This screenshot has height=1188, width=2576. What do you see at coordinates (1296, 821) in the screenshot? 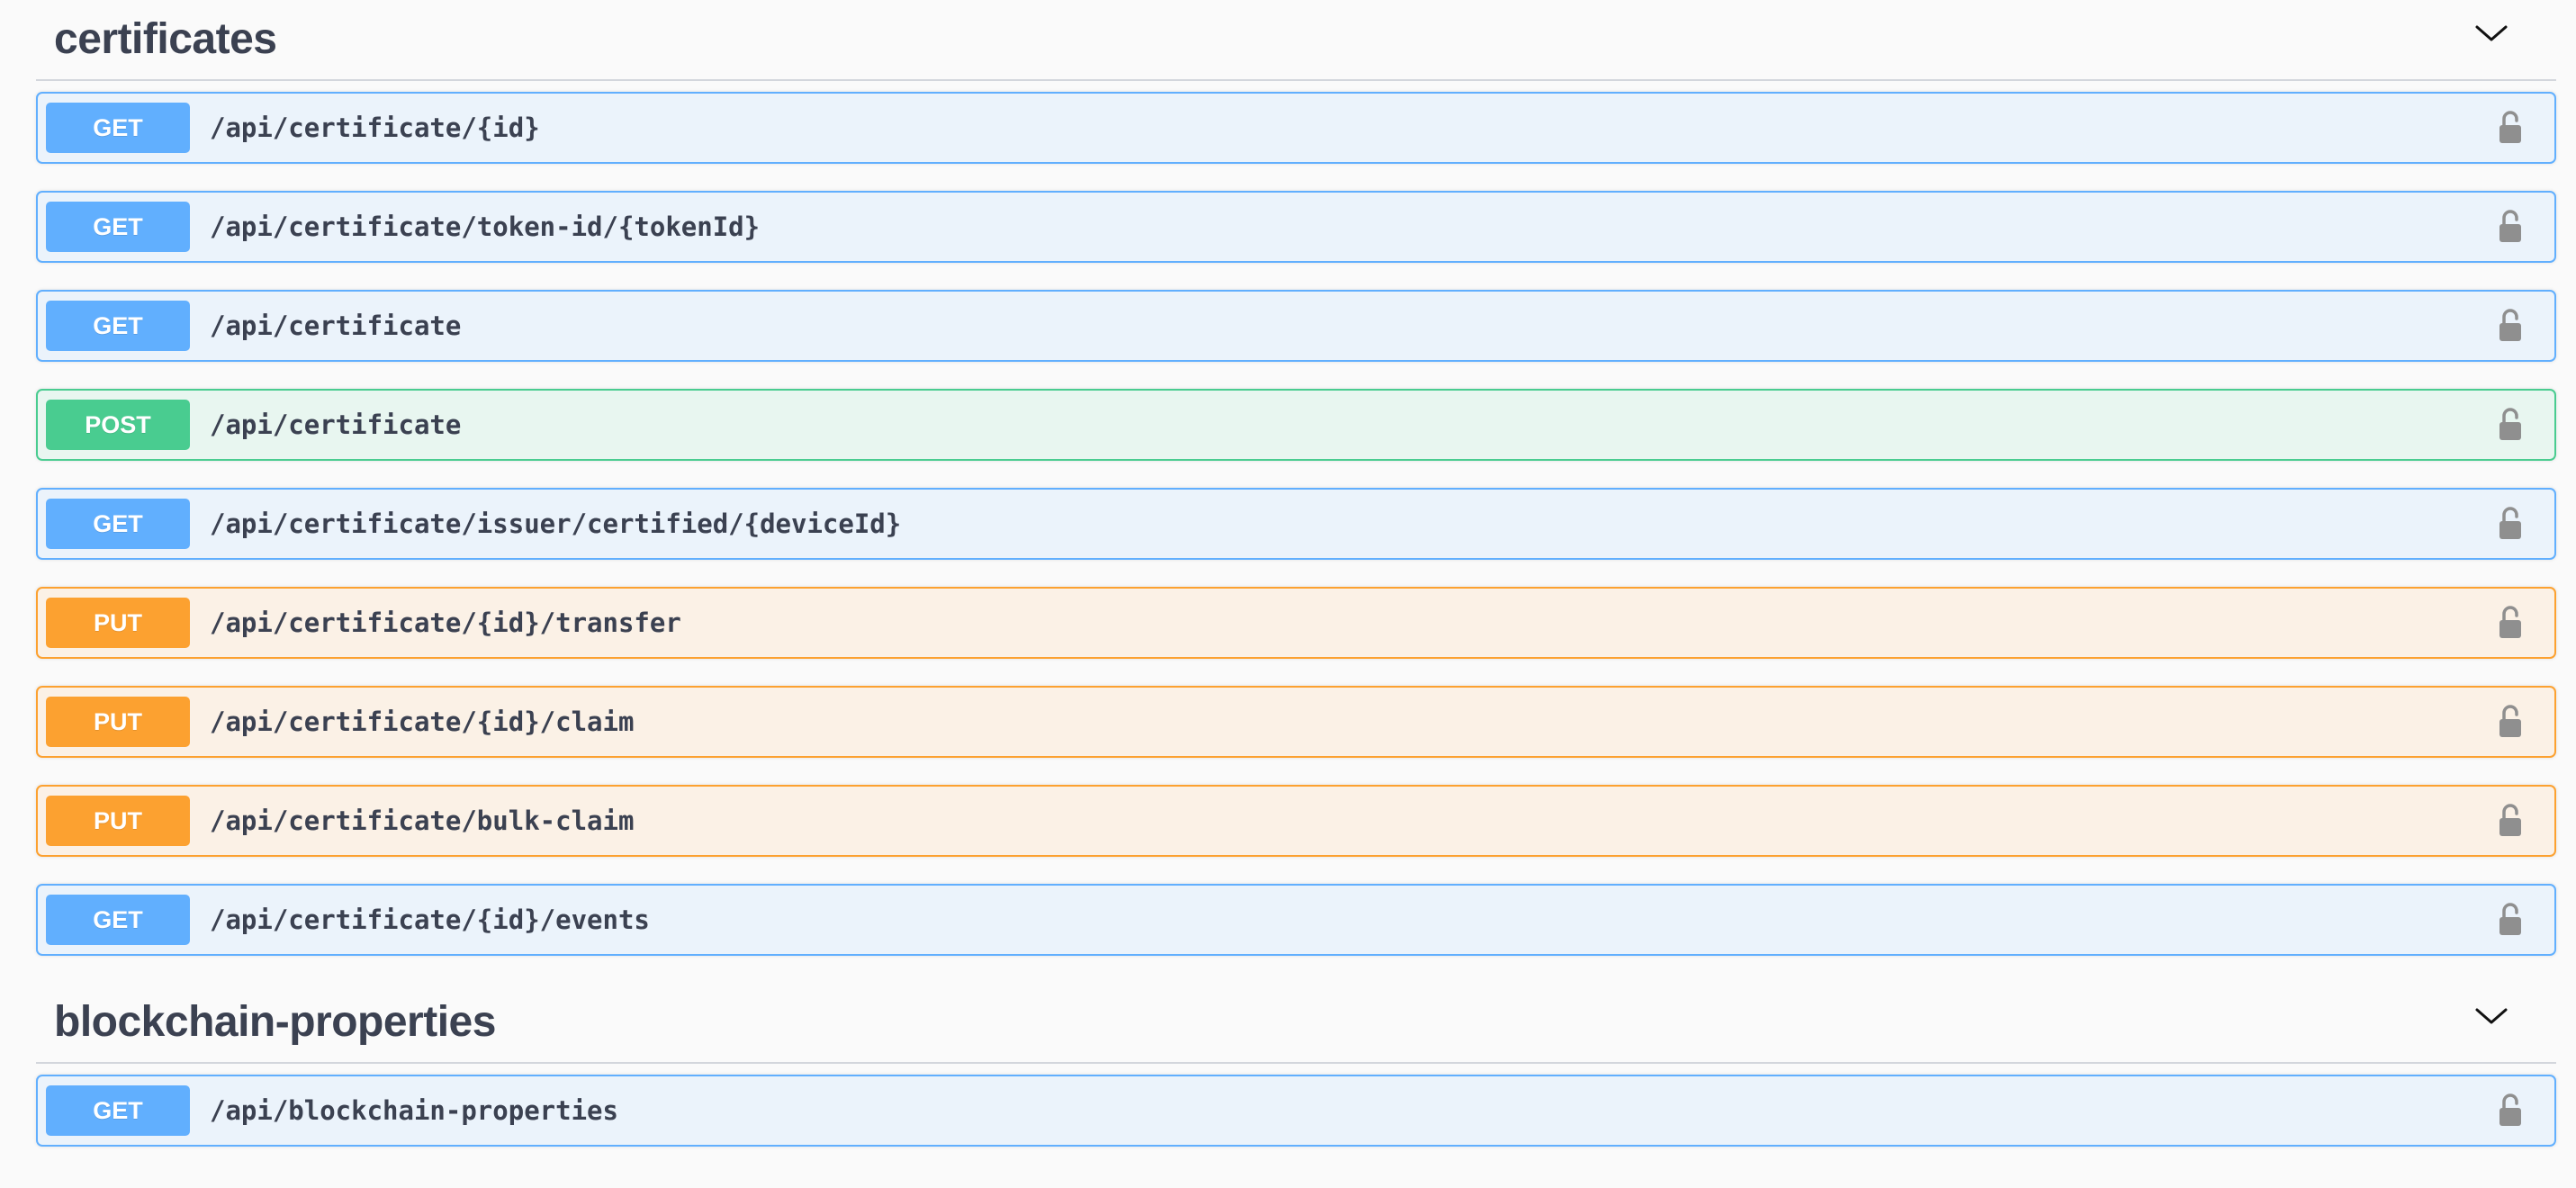
I see `operation-row: PUT /api/certificate/bulk-claim` at bounding box center [1296, 821].